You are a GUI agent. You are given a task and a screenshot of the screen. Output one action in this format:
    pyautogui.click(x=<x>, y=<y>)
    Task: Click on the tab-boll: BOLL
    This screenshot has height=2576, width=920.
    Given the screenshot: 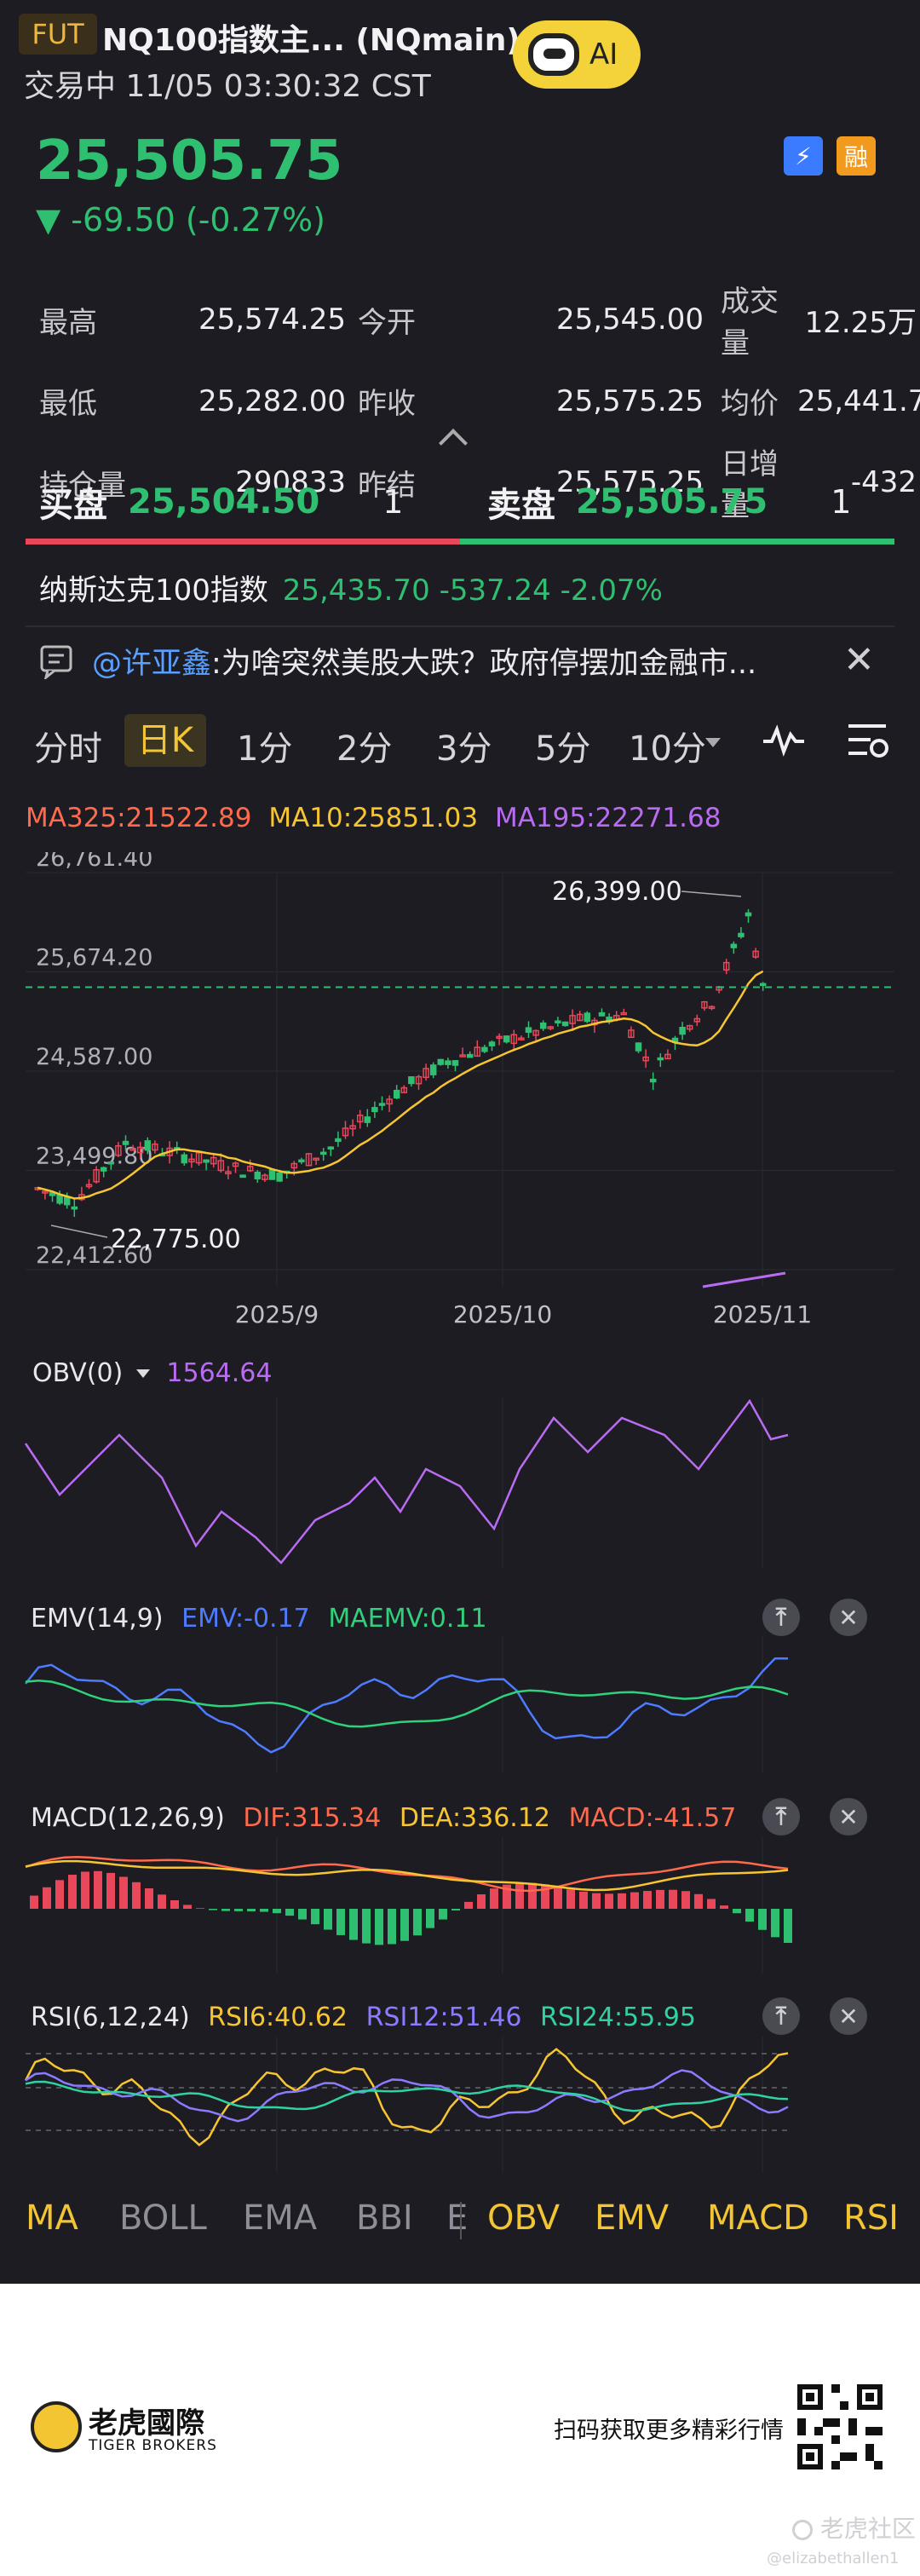 What is the action you would take?
    pyautogui.click(x=163, y=2218)
    